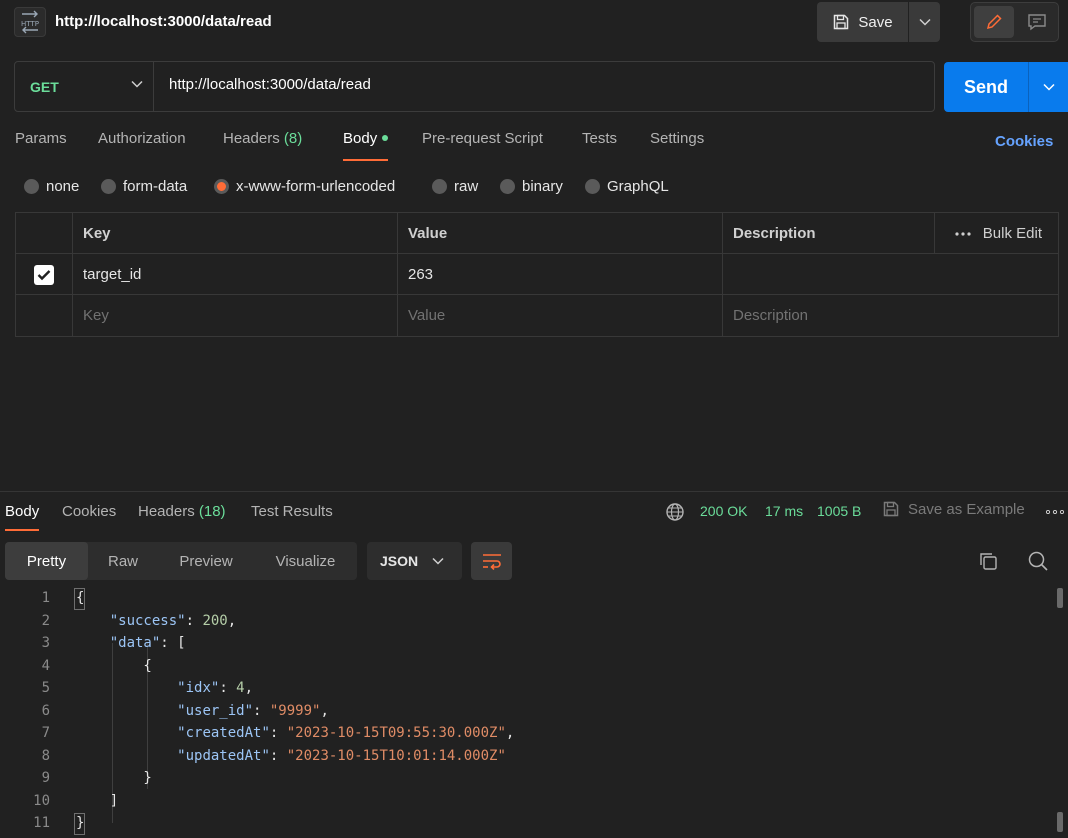  Describe the element at coordinates (182, 511) in the screenshot. I see `response-tab-headers: Headers (18)` at that location.